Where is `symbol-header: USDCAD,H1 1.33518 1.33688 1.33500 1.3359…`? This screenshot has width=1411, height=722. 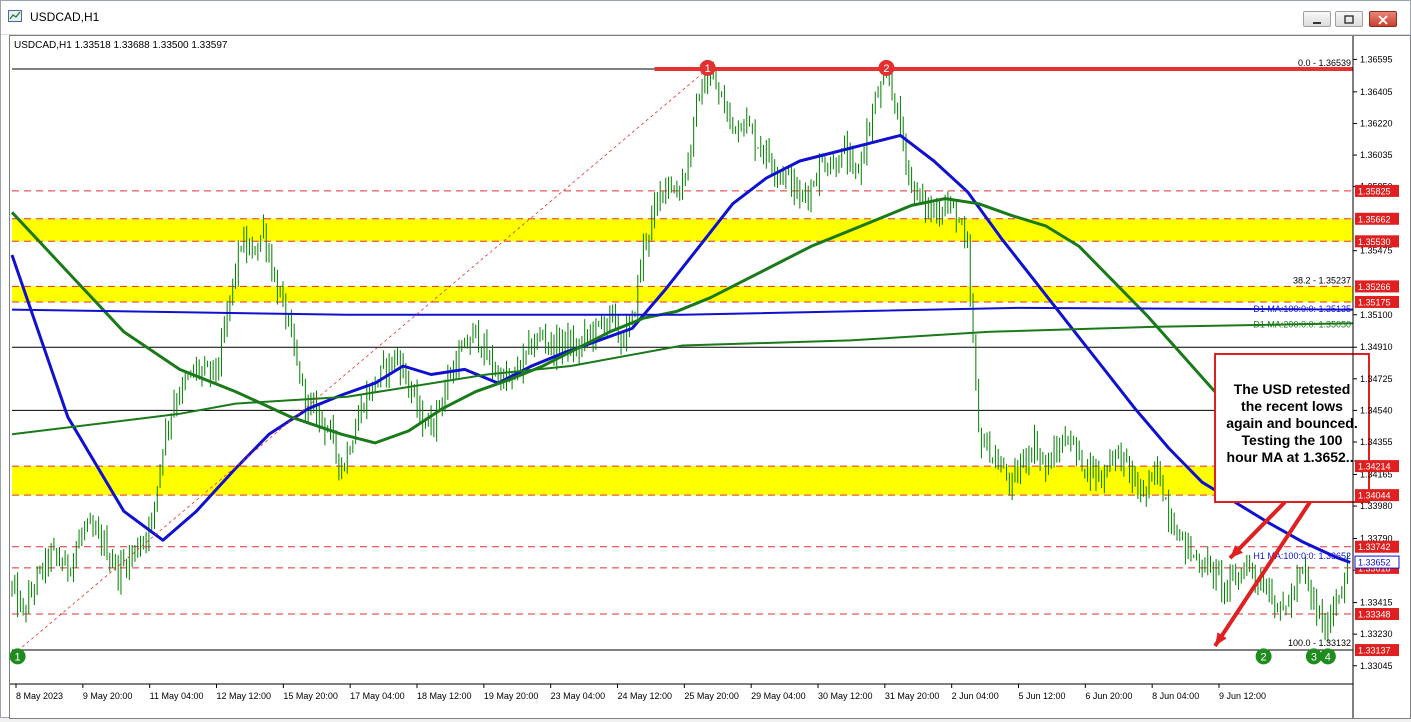
symbol-header: USDCAD,H1 1.33518 1.33688 1.33500 1.3359… is located at coordinates (121, 45).